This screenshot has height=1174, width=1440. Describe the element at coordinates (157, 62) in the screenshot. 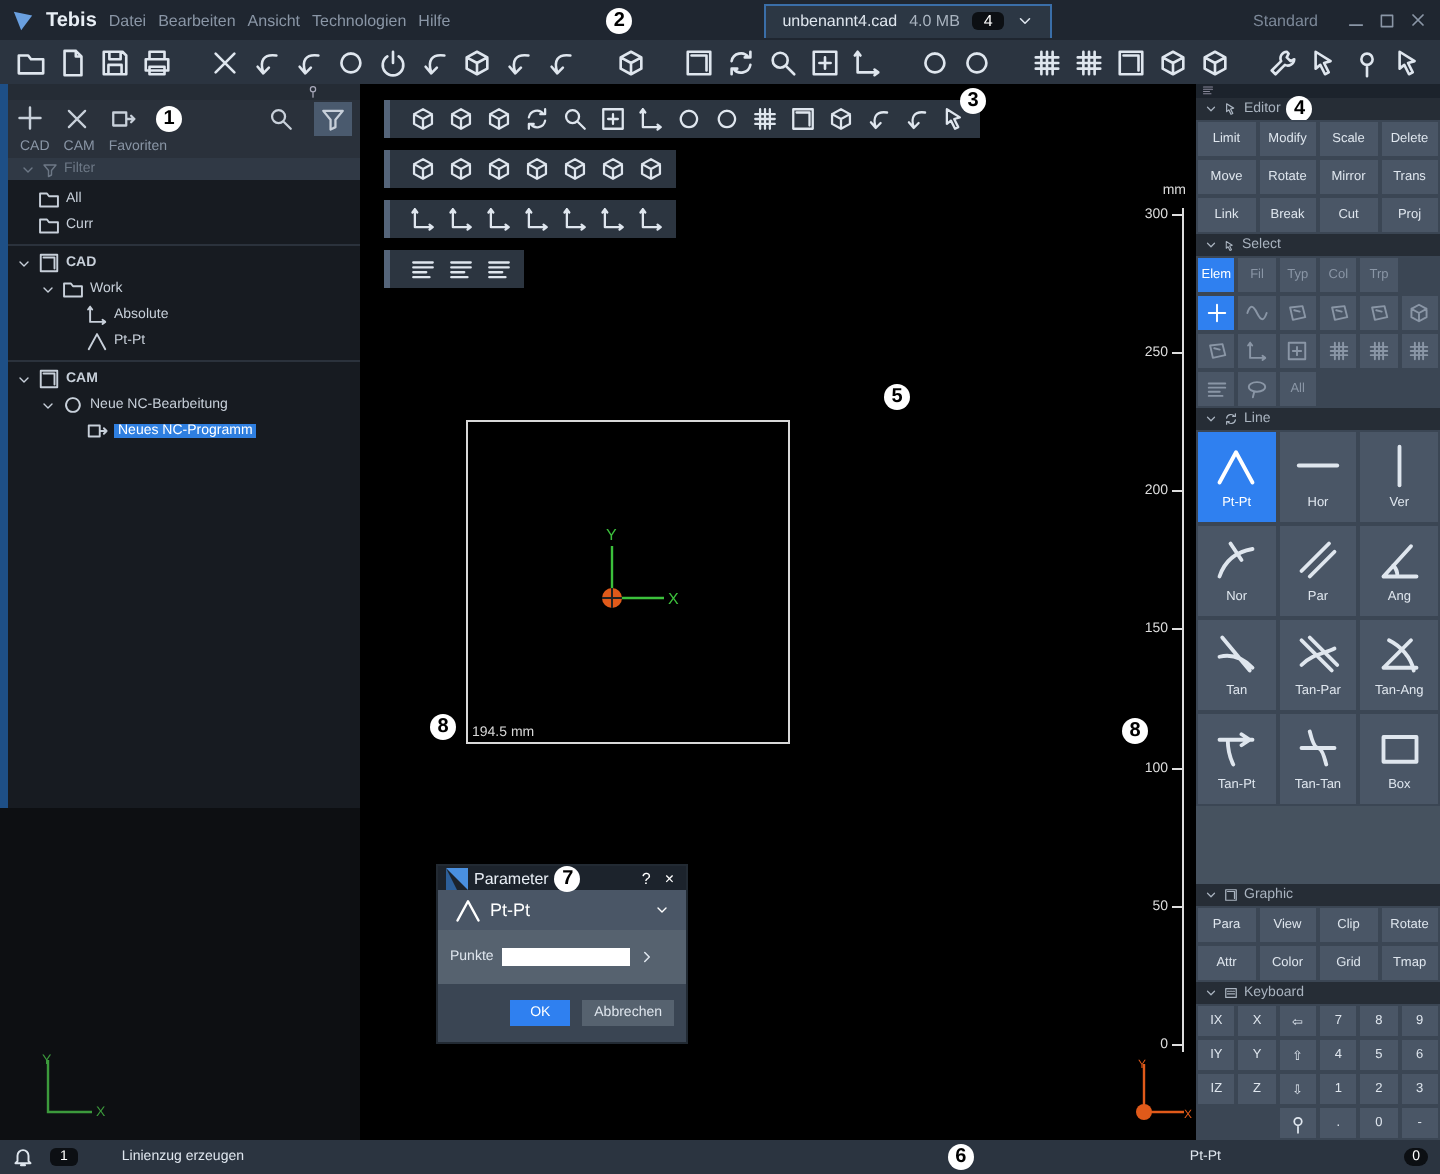

I see `printer-icon` at that location.